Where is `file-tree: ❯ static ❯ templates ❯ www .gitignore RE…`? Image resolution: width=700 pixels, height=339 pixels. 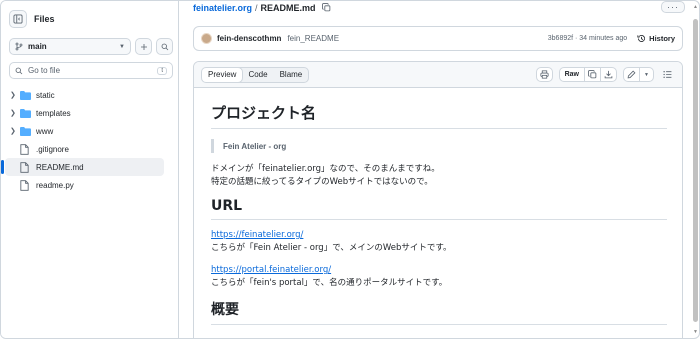 file-tree: ❯ static ❯ templates ❯ www .gitignore RE… is located at coordinates (90, 140).